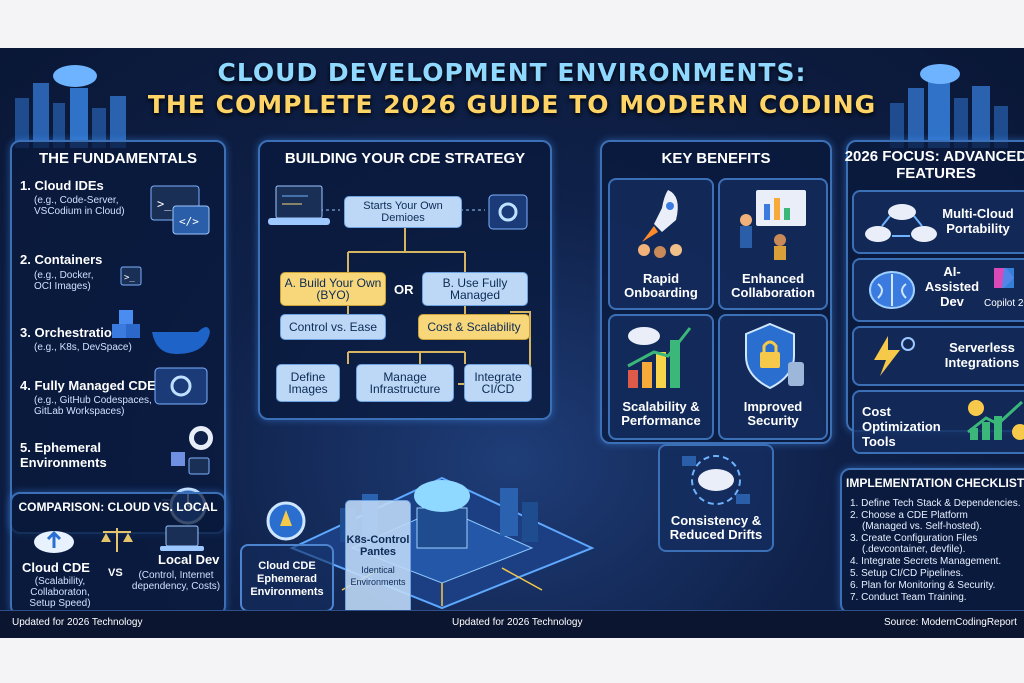  I want to click on footer-left: Updated for 2026 Technology, so click(77, 622).